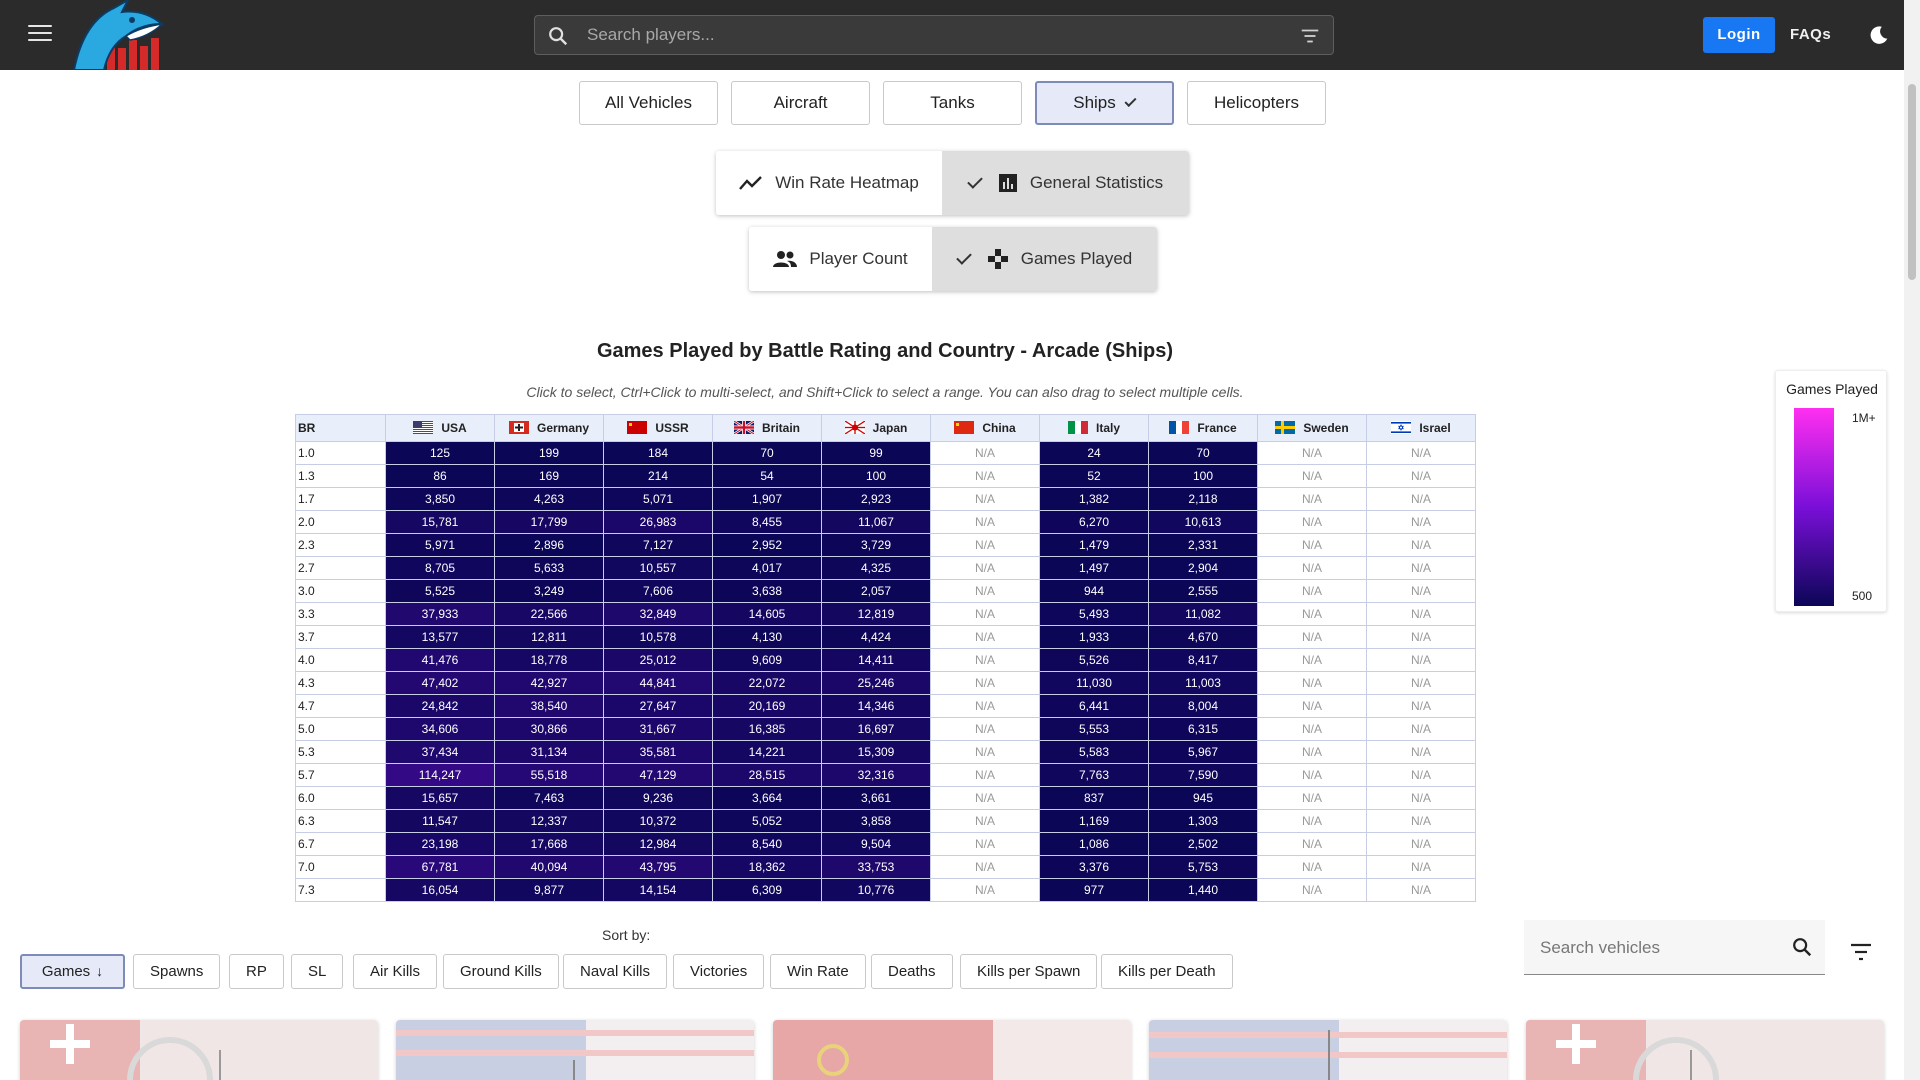  I want to click on heatmap-cell: 10,557, so click(658, 568).